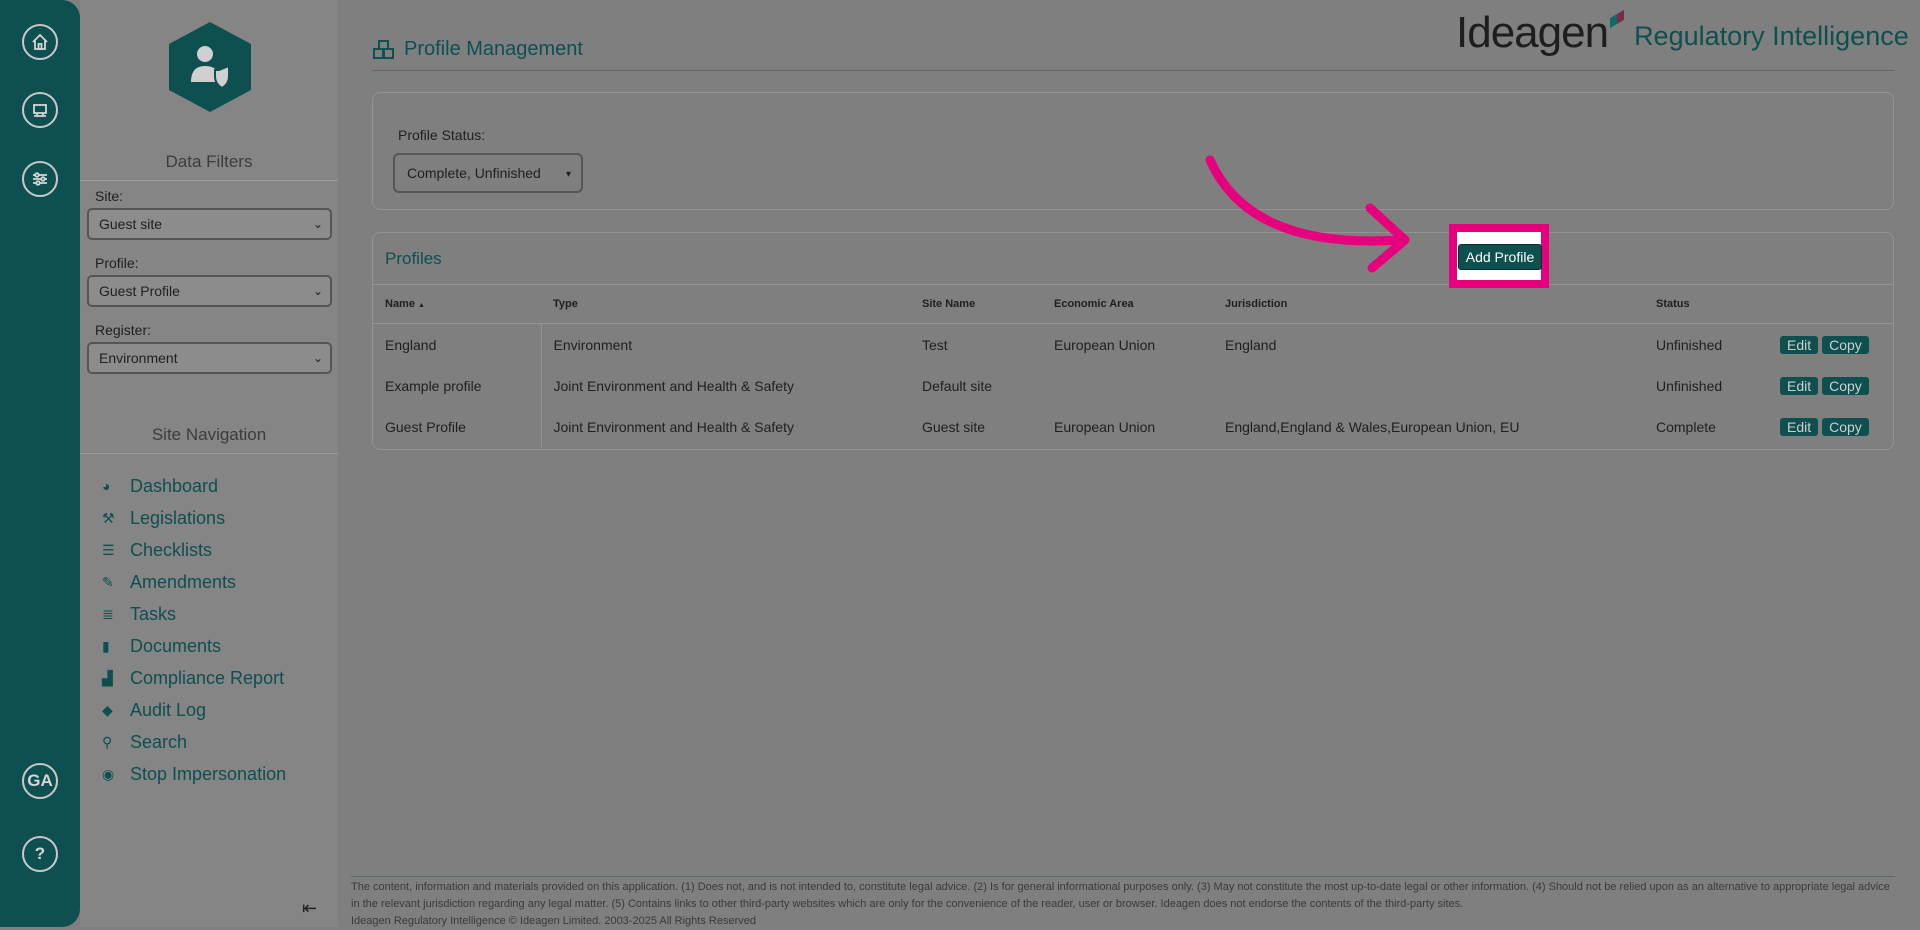 The height and width of the screenshot is (930, 1920). What do you see at coordinates (40, 463) in the screenshot?
I see `icon-rail: GA ?` at bounding box center [40, 463].